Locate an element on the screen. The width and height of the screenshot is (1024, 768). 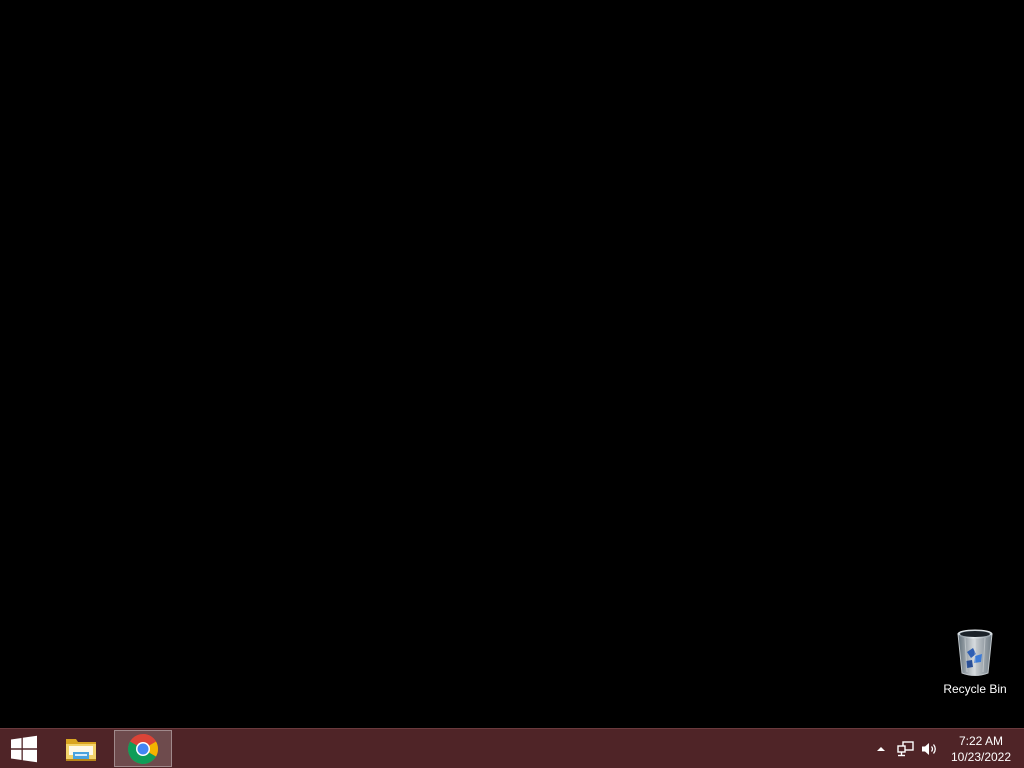
taskbar-app-chrome is located at coordinates (143, 748).